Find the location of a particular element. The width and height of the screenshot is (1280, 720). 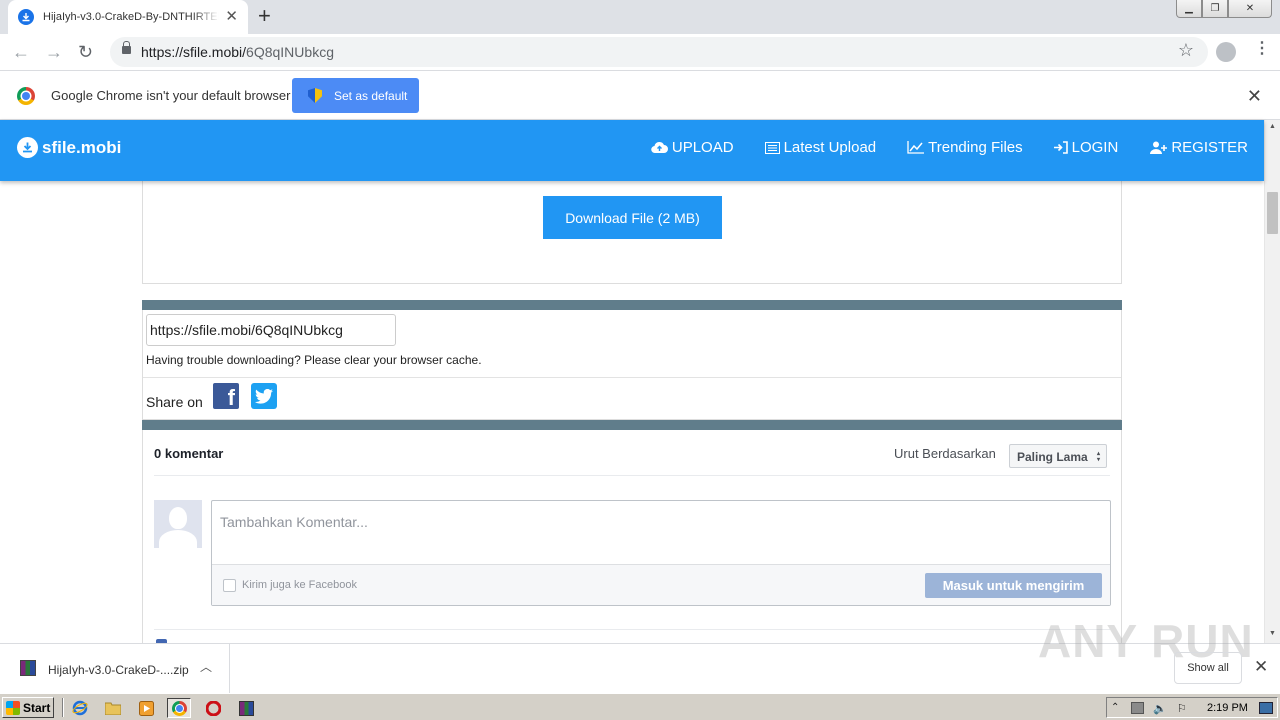

back-arrow-icon: ← is located at coordinates (21, 52).